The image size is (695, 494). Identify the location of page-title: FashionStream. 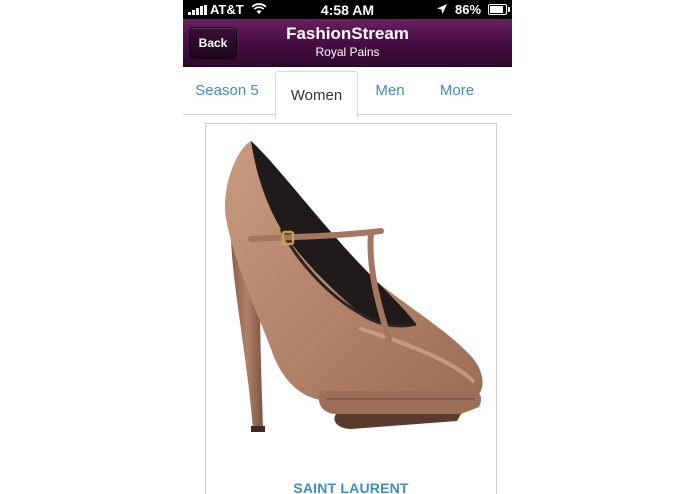
(347, 33).